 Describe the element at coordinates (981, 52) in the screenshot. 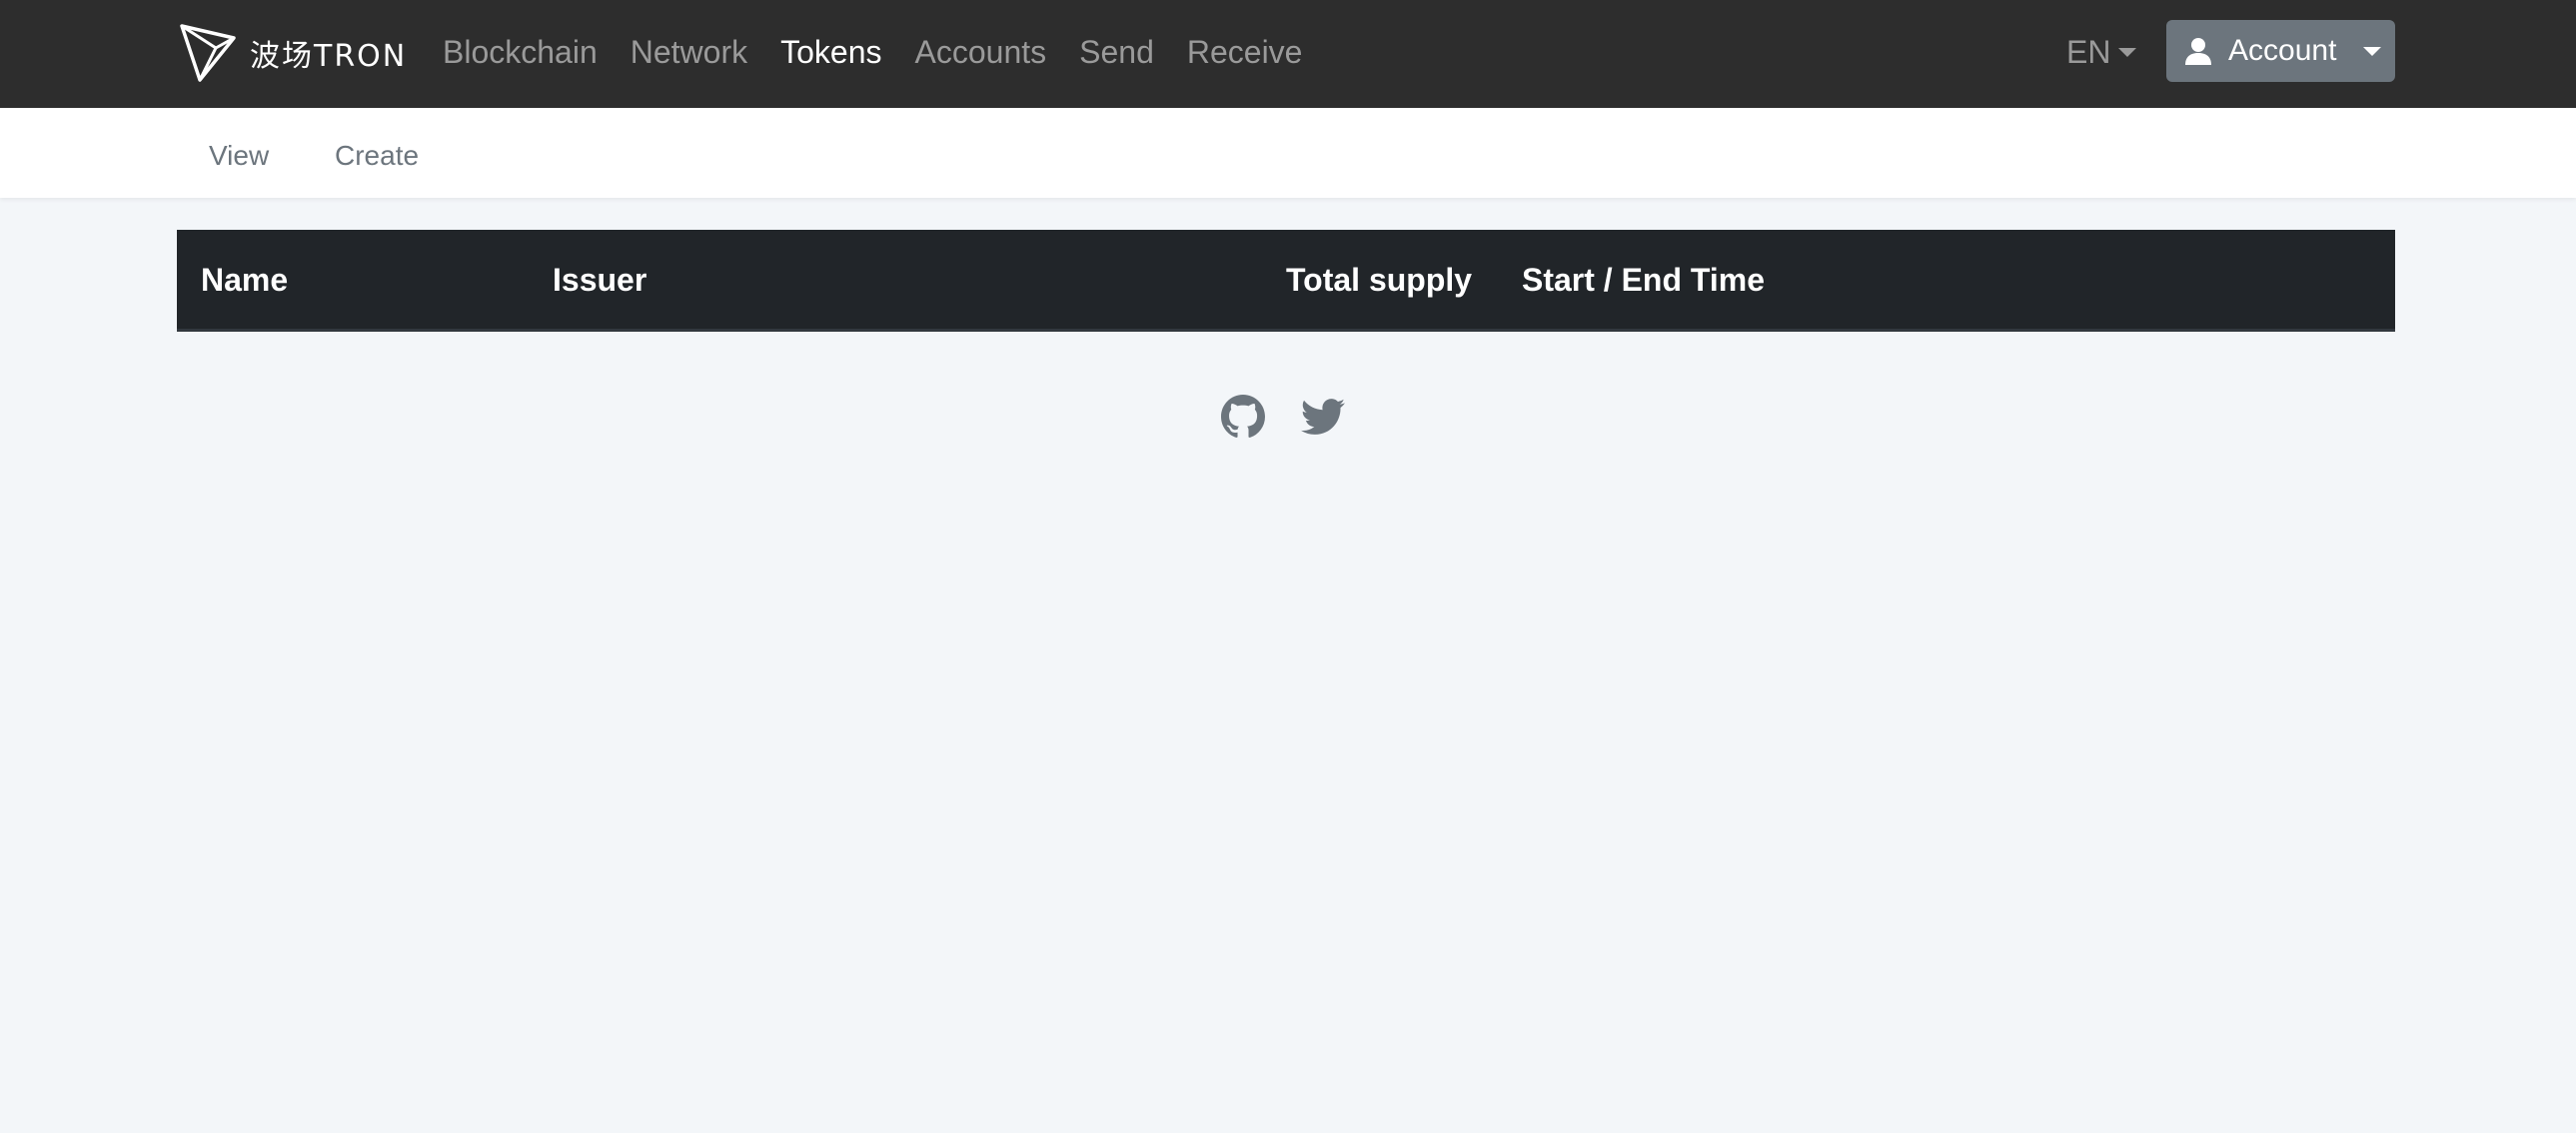

I see `nav-accounts: Accounts` at that location.